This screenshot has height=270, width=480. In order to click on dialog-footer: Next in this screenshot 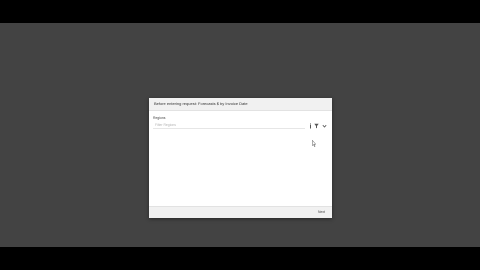, I will do `click(240, 212)`.